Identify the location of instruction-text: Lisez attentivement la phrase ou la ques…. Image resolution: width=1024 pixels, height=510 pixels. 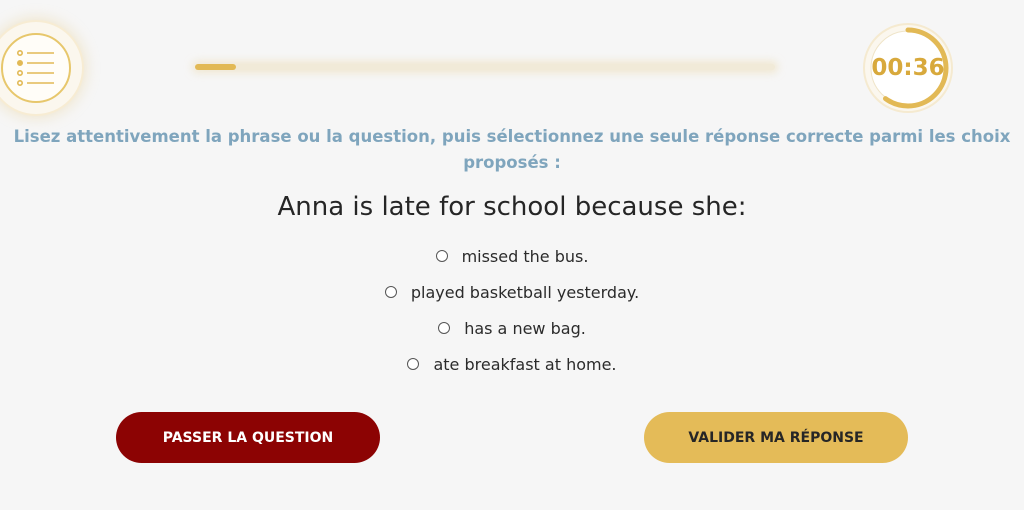
(512, 149).